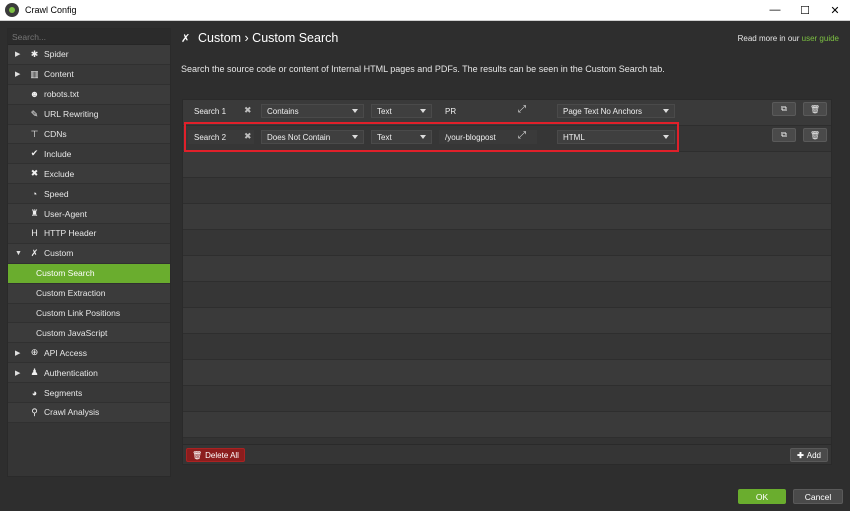 The width and height of the screenshot is (850, 511). I want to click on sidebar-item-content: ▶ ▥ Content, so click(89, 74).